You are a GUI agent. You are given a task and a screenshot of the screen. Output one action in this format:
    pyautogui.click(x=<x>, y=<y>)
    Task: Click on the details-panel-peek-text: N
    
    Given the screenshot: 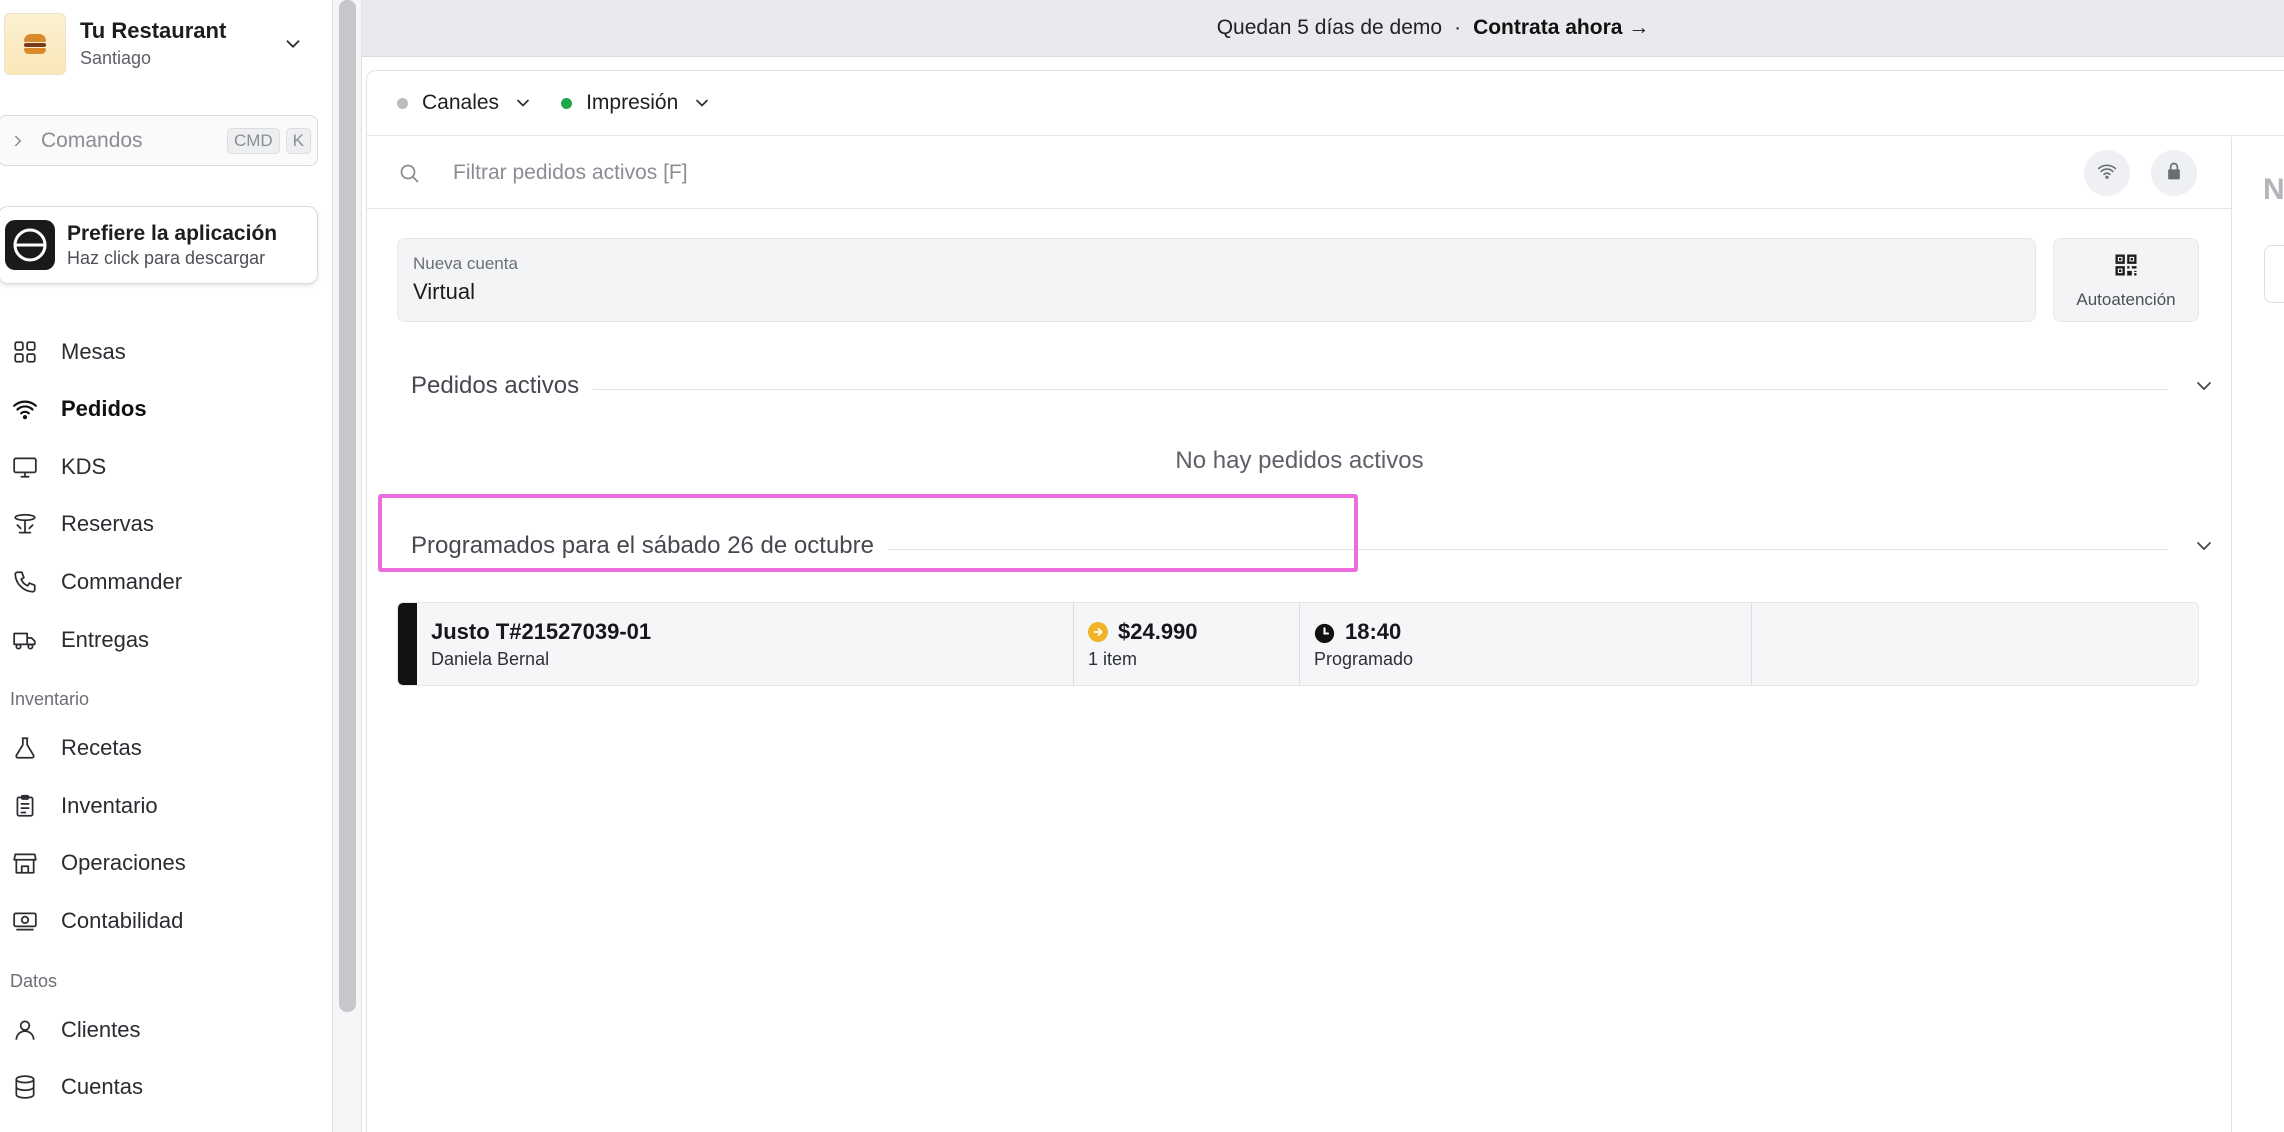 What is the action you would take?
    pyautogui.click(x=2273, y=189)
    